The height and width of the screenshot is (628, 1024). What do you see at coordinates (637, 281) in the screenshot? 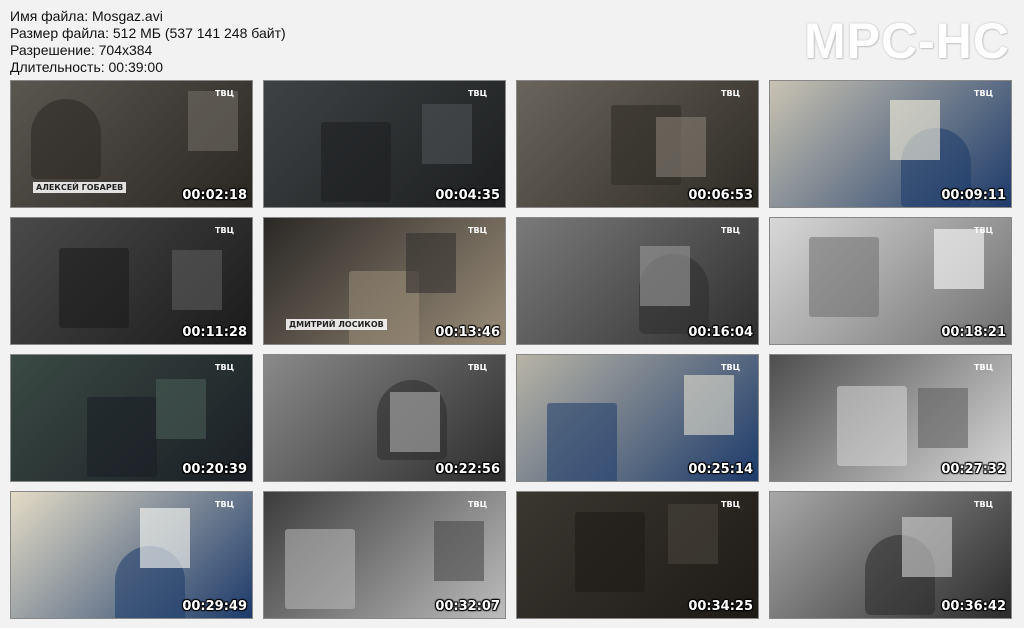
I see `video-thumbnail: ТВЦ 00:16:04` at bounding box center [637, 281].